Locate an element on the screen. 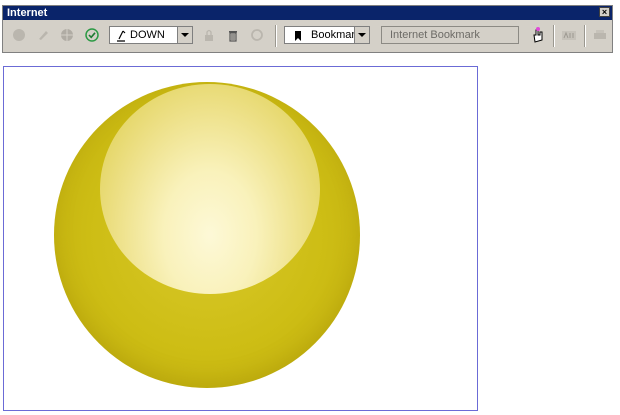 This screenshot has width=620, height=415. edit-icon is located at coordinates (43, 35).